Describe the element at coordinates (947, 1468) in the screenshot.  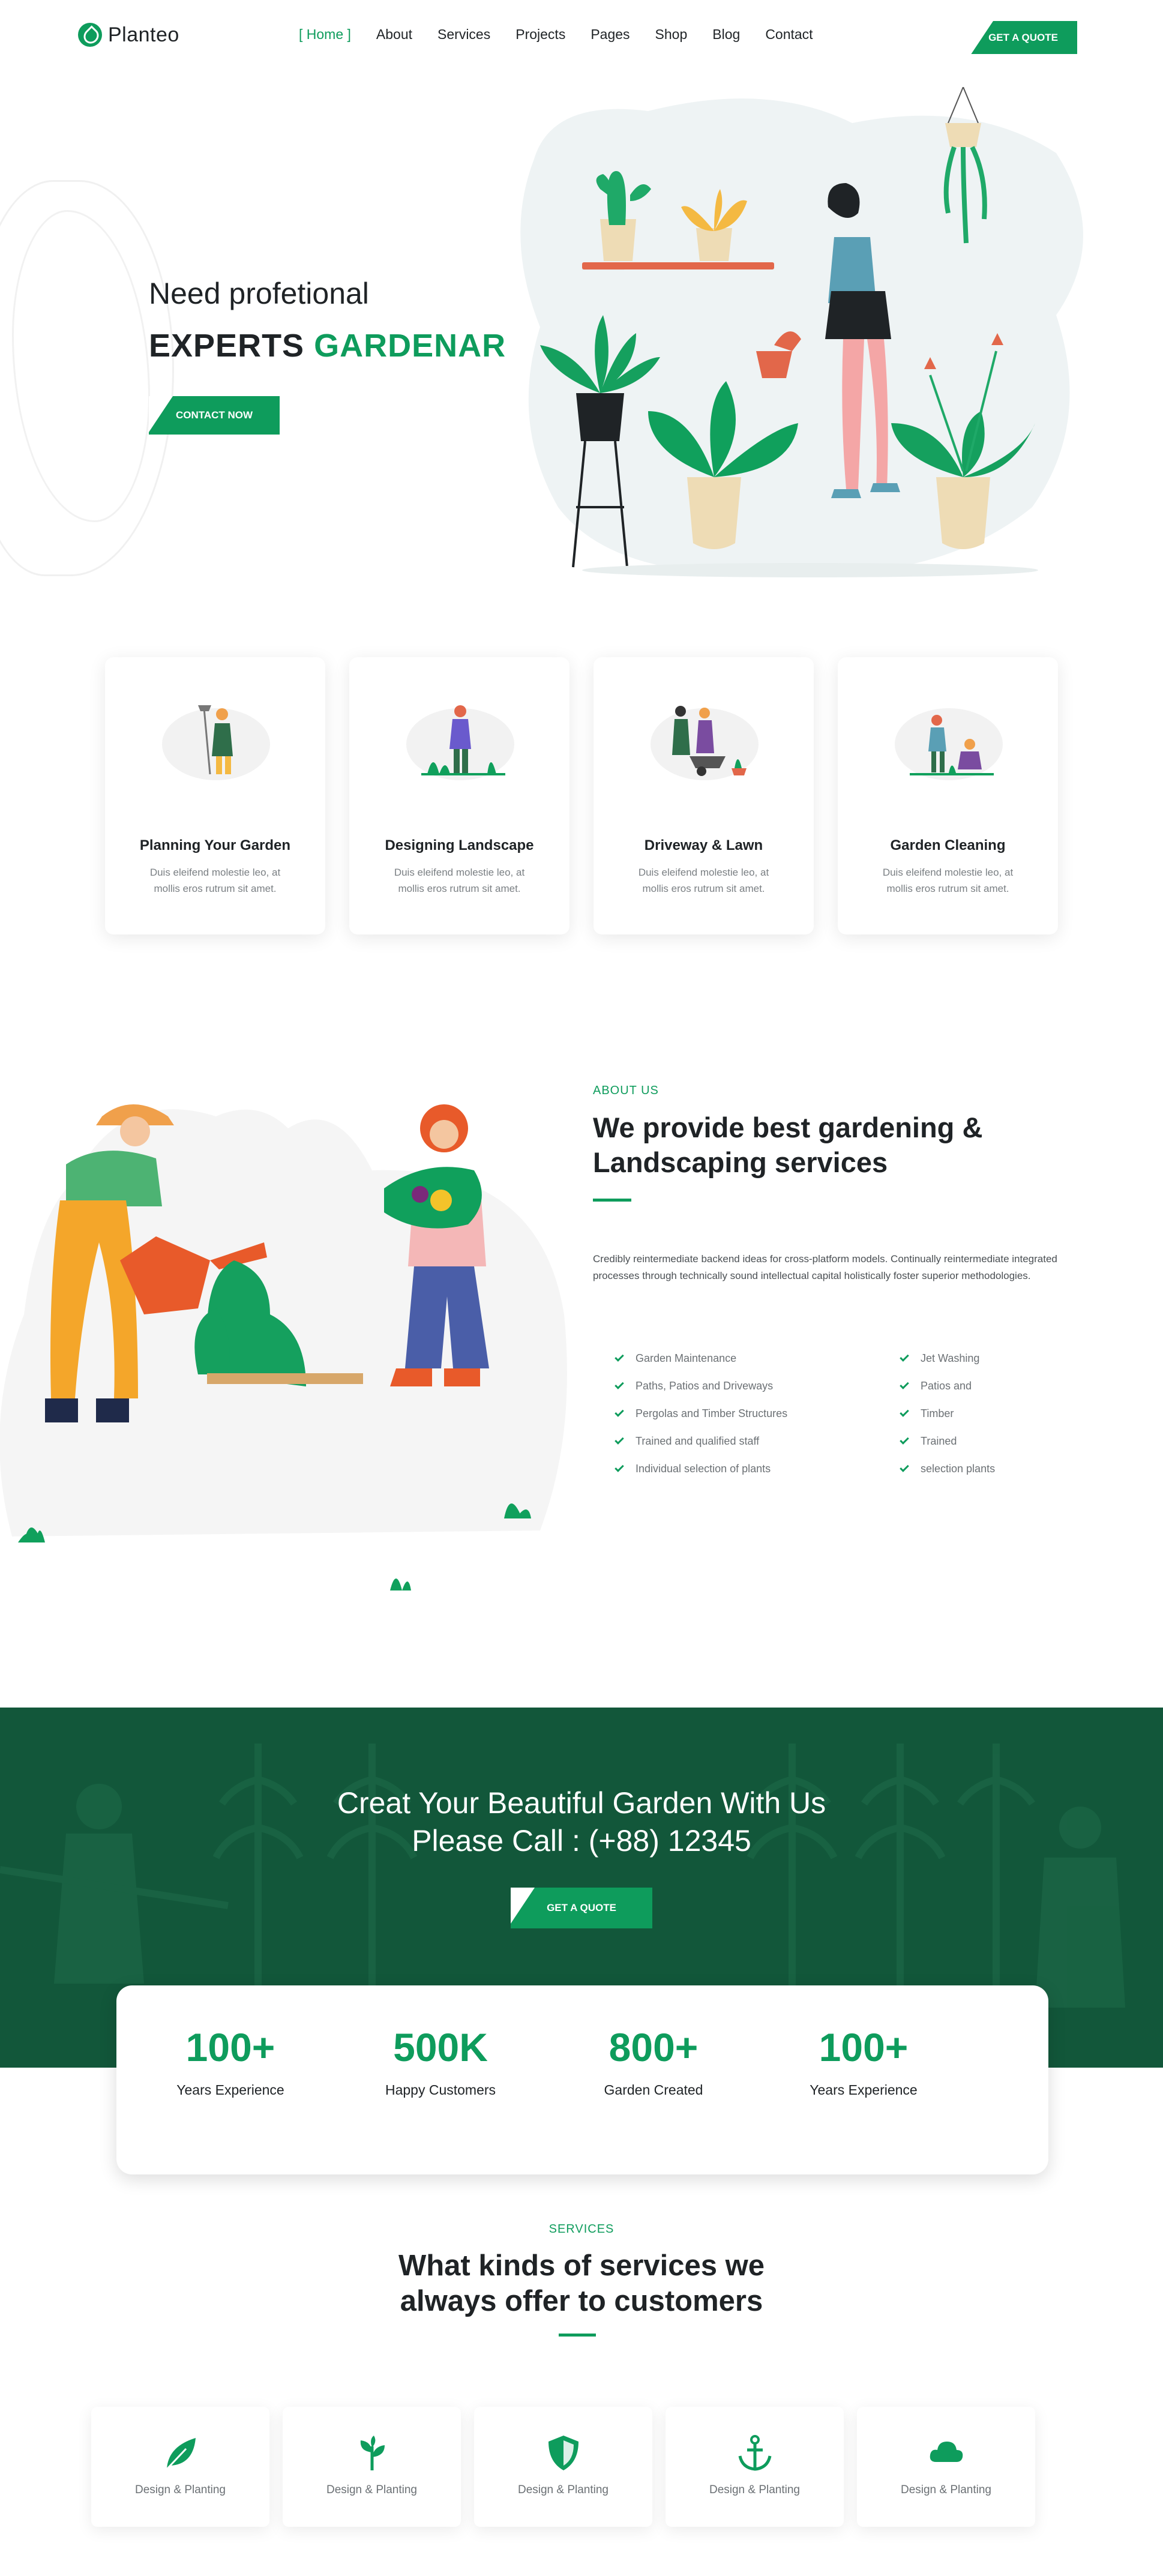
I see `list-item: selection plants` at that location.